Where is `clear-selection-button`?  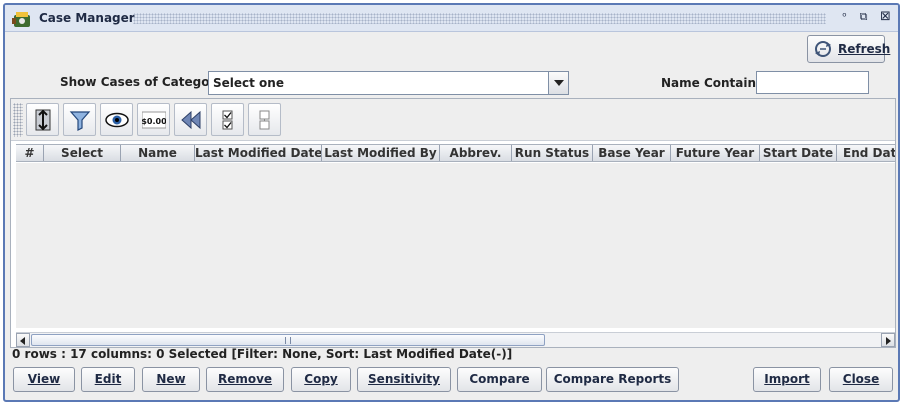
clear-selection-button is located at coordinates (264, 119).